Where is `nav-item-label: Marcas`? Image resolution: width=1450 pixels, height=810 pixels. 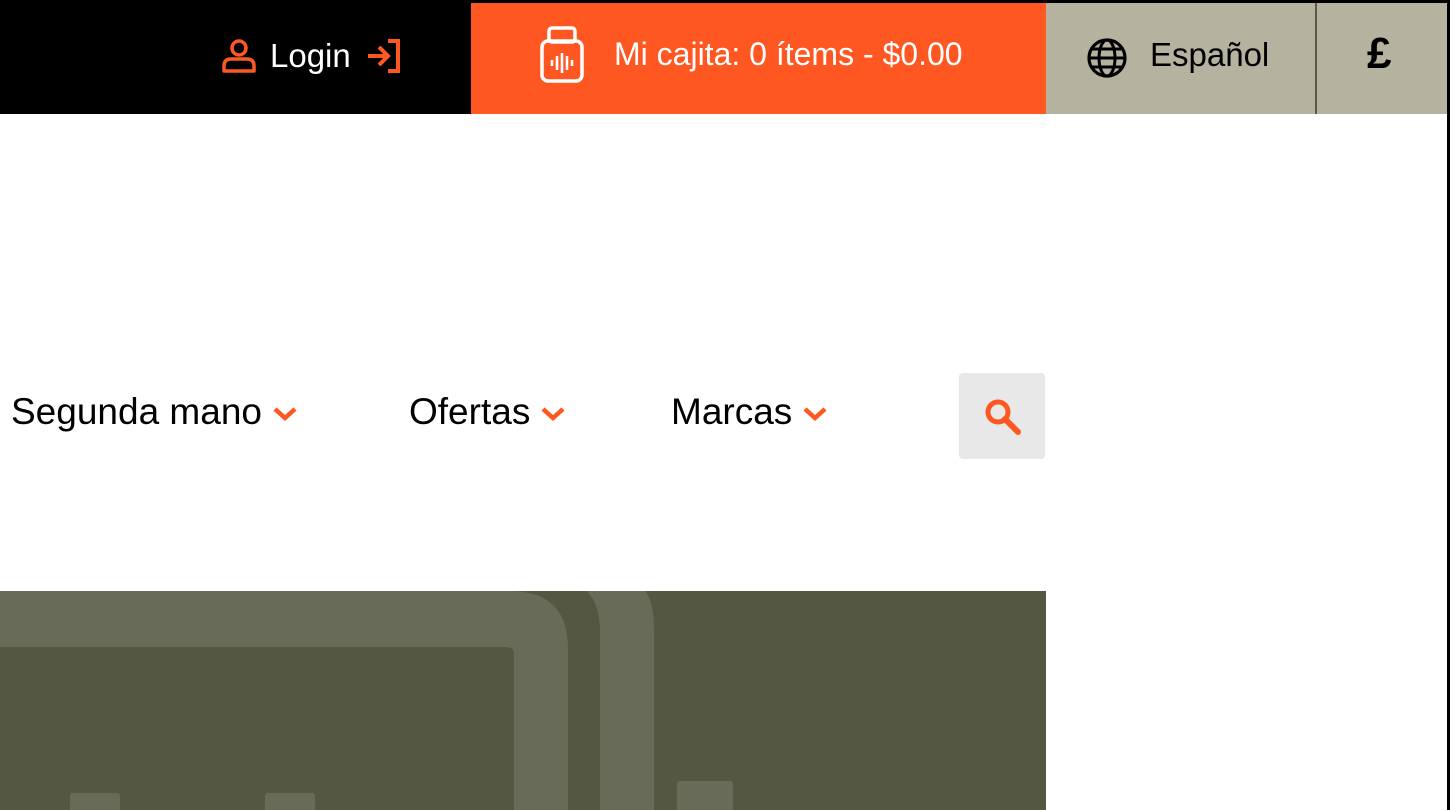 nav-item-label: Marcas is located at coordinates (732, 411).